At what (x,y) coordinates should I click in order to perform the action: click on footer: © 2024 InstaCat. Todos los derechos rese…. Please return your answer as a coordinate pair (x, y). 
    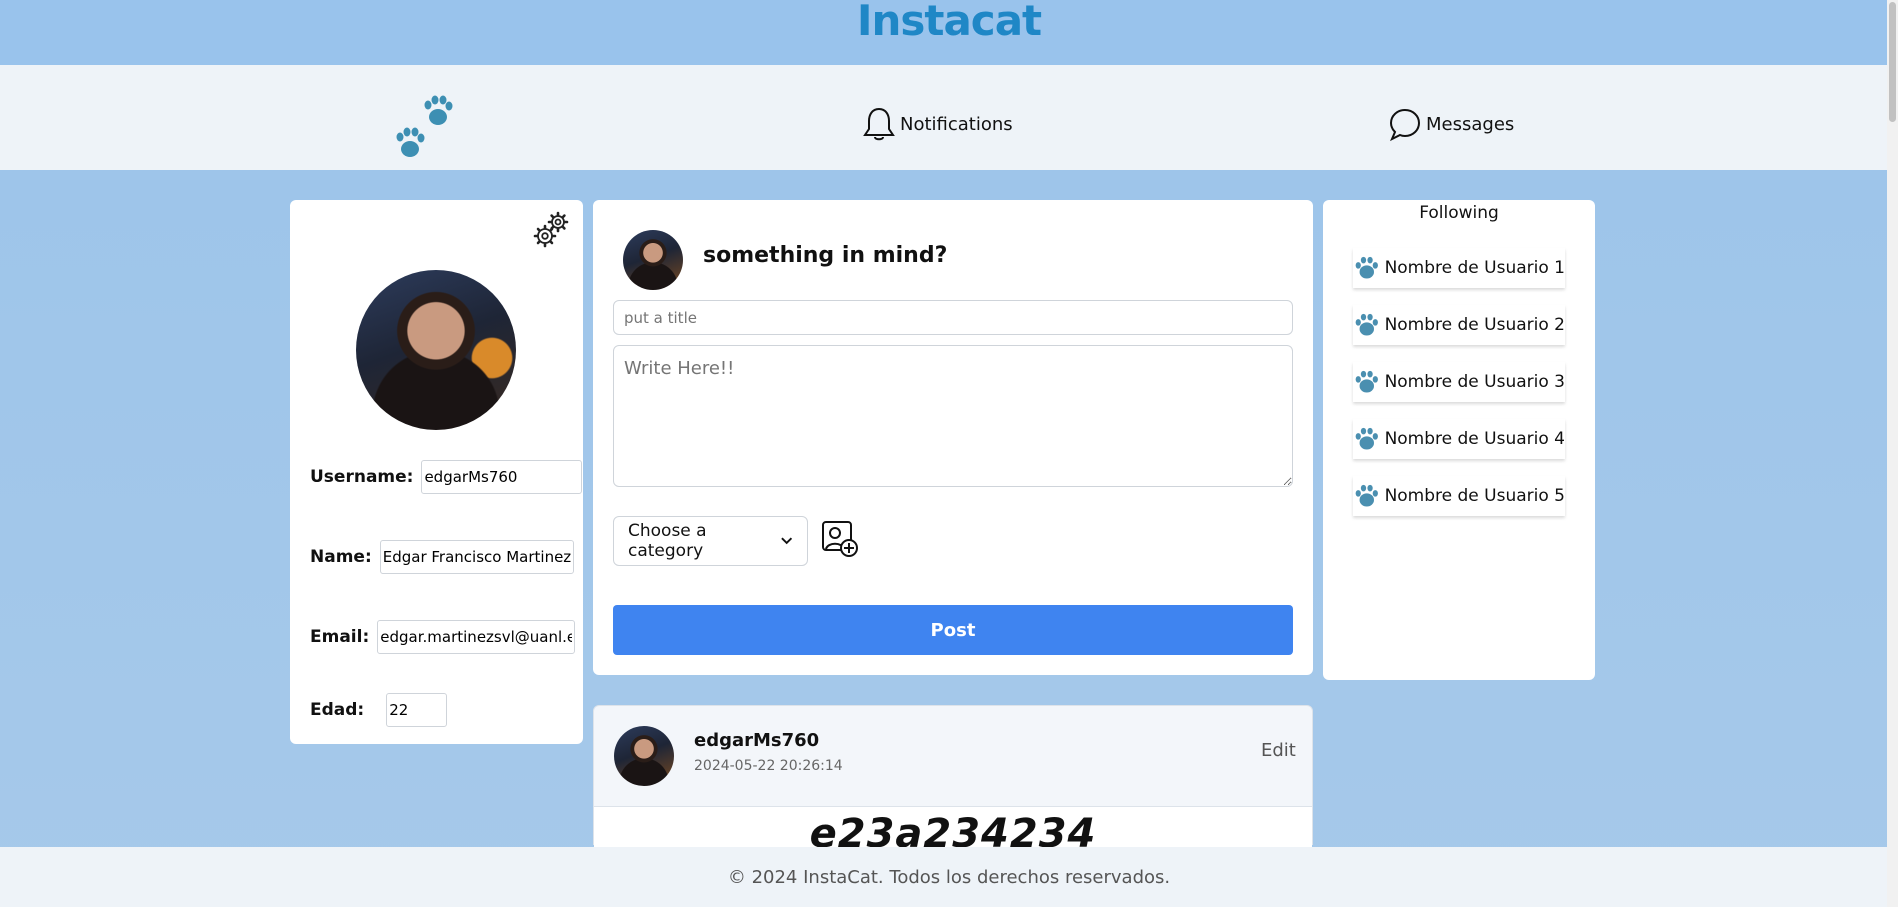
    Looking at the image, I should click on (949, 877).